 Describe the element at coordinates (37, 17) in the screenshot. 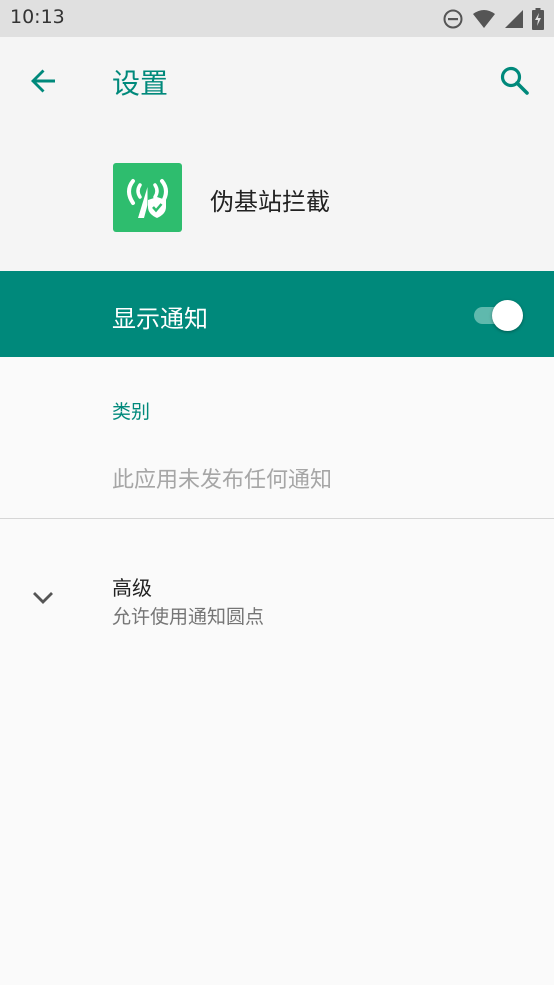

I see `status-time: 10:13` at that location.